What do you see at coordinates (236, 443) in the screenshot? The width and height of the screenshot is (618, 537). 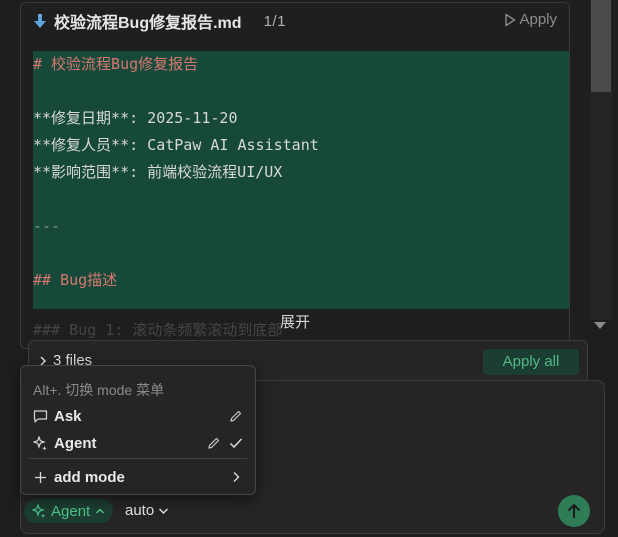 I see `checkmark-icon` at bounding box center [236, 443].